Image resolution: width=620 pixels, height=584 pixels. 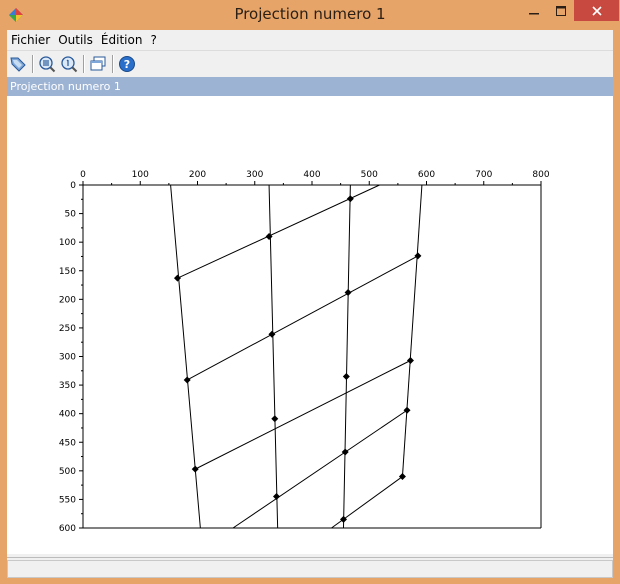 I want to click on minimize-icon, so click(x=533, y=13).